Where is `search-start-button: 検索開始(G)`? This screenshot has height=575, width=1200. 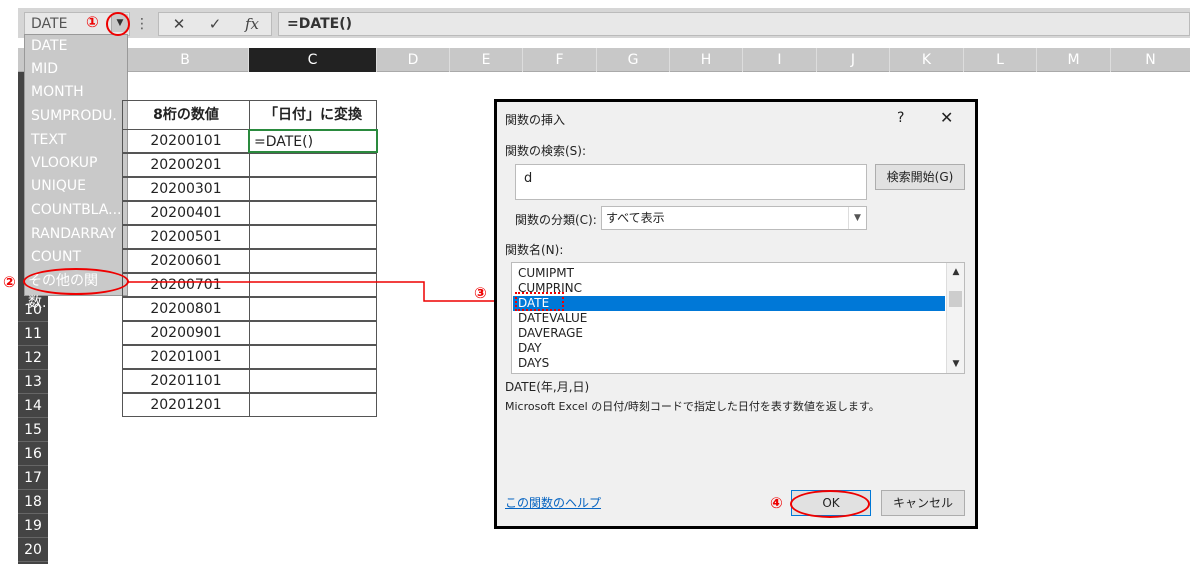 search-start-button: 検索開始(G) is located at coordinates (920, 177).